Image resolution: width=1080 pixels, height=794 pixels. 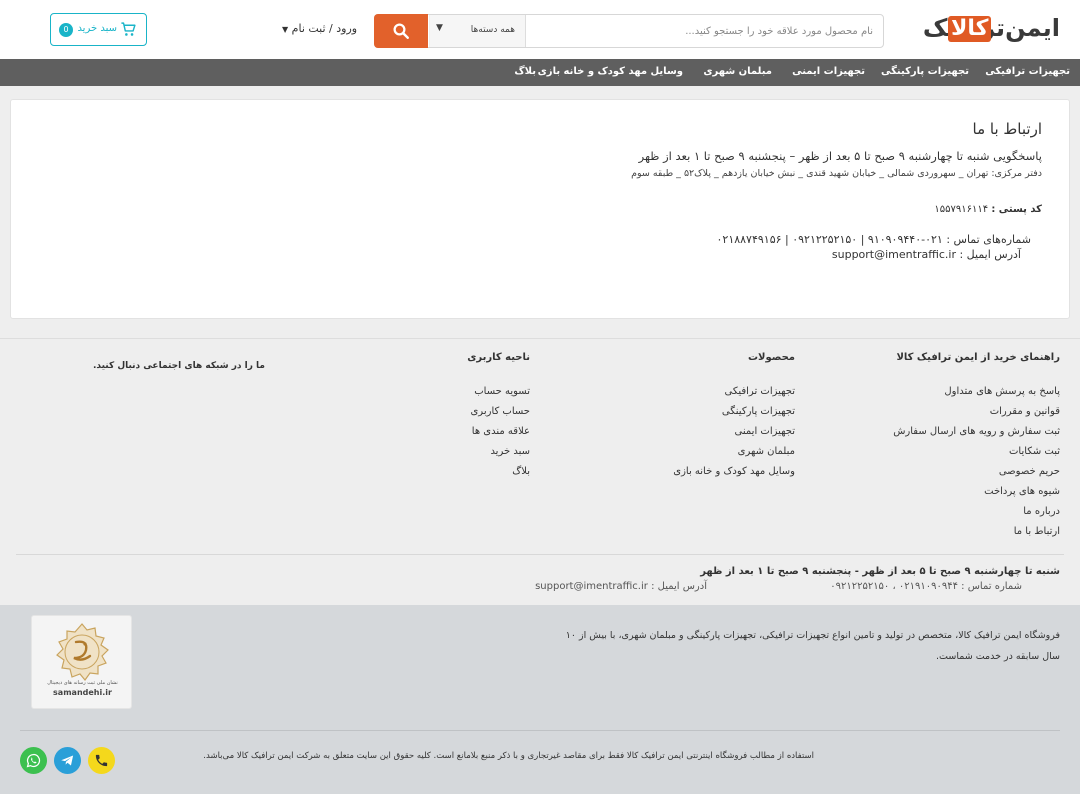 I want to click on footer-link: ثبت شکایات, so click(x=1034, y=451).